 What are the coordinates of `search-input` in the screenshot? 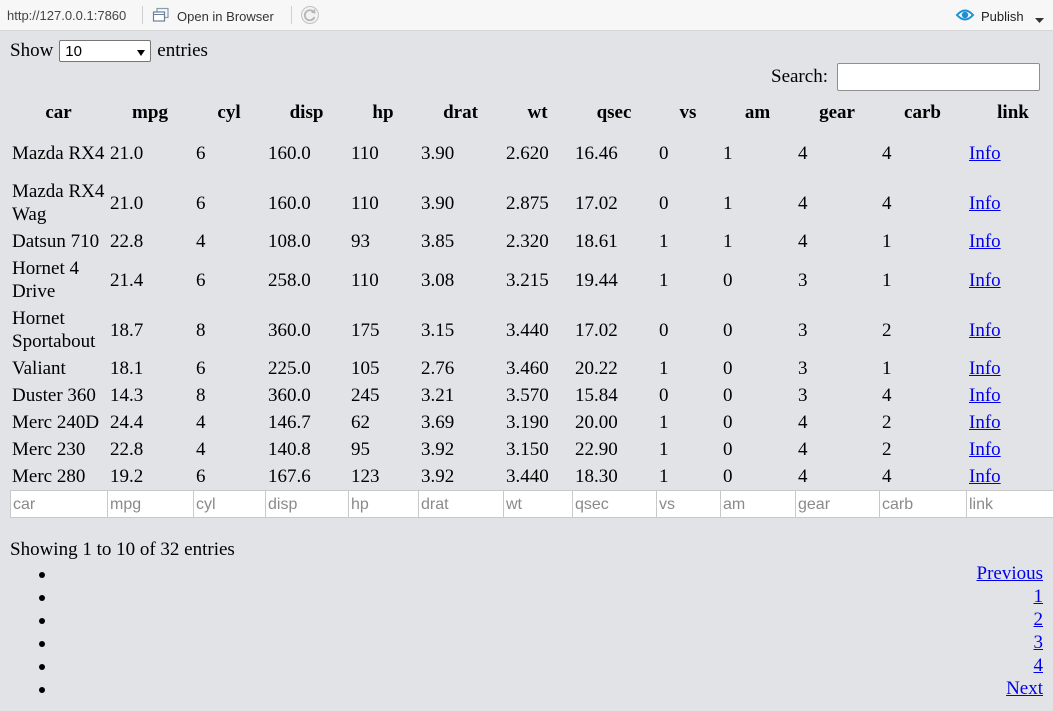 It's located at (938, 77).